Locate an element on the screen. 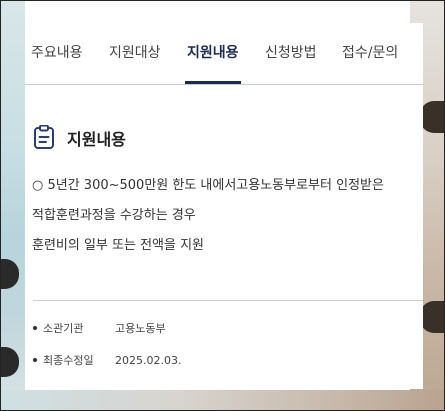 This screenshot has width=445, height=411. background-photo-bottom is located at coordinates (222, 400).